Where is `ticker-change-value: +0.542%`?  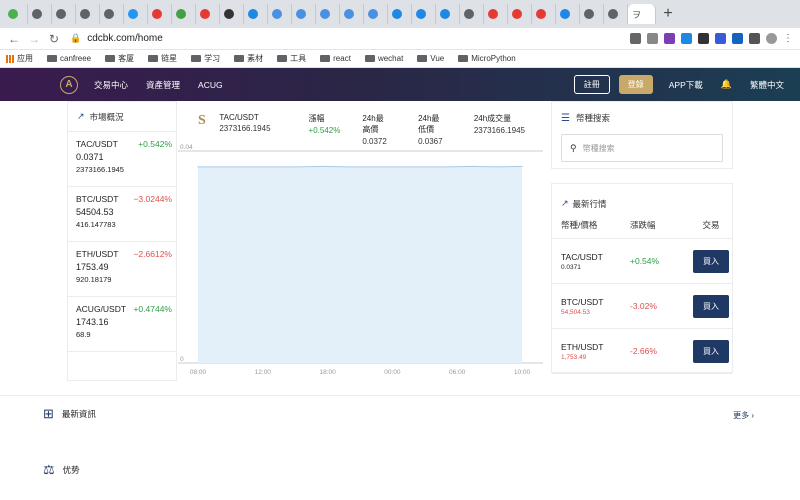
ticker-change-value: +0.542% is located at coordinates (324, 130).